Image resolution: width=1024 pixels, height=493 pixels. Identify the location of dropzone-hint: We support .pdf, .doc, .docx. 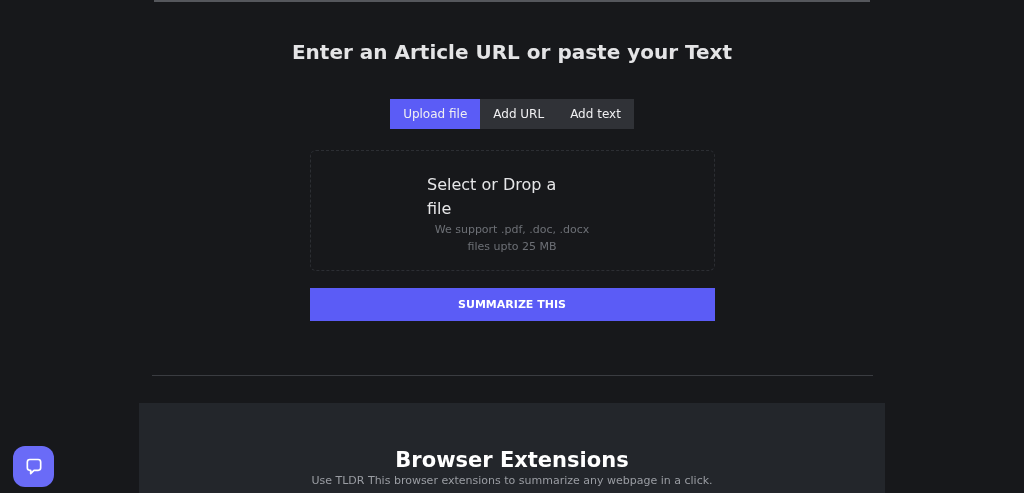
(512, 230).